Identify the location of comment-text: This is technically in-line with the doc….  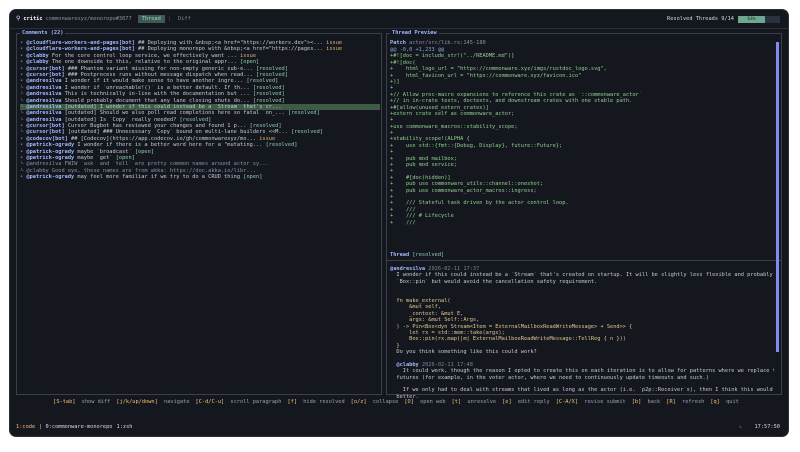
(158, 94).